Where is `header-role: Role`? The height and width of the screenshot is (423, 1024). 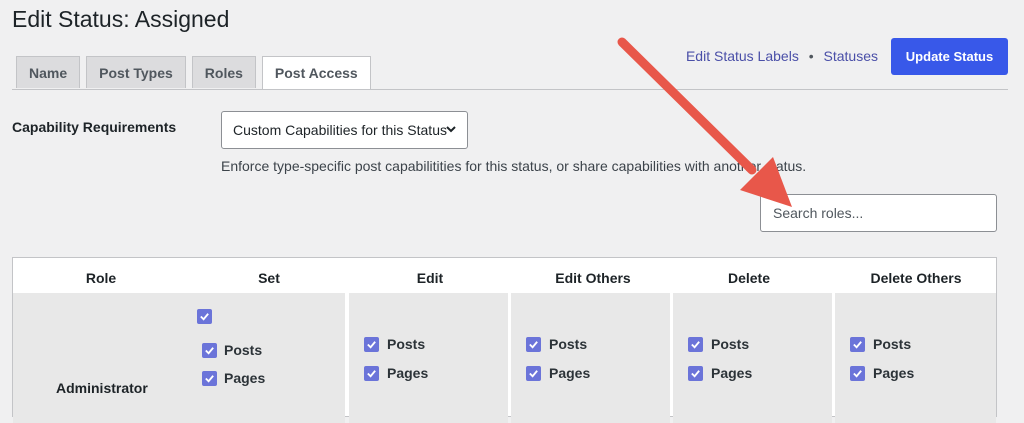 header-role: Role is located at coordinates (101, 278).